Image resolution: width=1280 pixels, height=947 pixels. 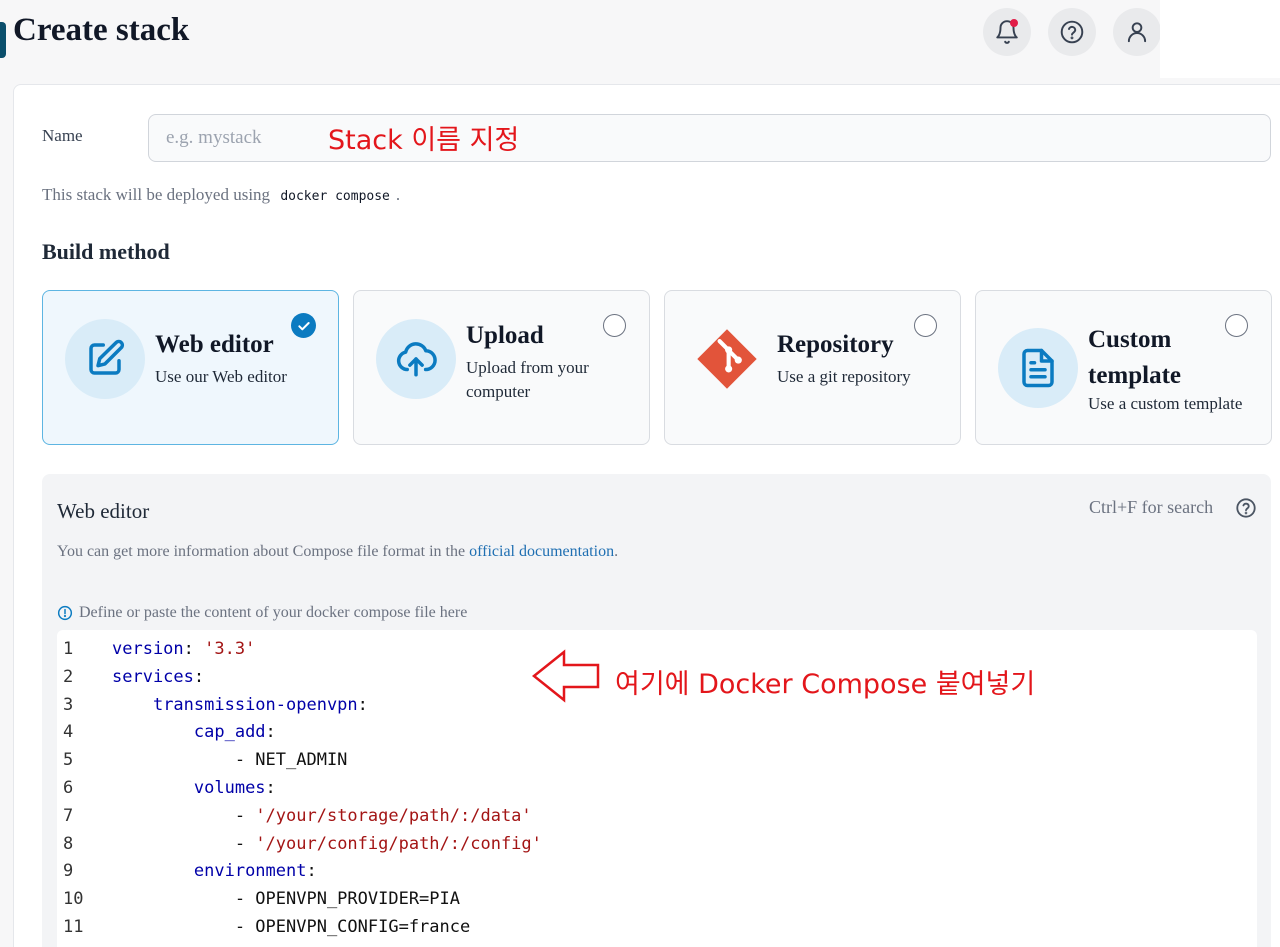 I want to click on build-method-custom-template: Custom template Use a custom template, so click(x=1123, y=367).